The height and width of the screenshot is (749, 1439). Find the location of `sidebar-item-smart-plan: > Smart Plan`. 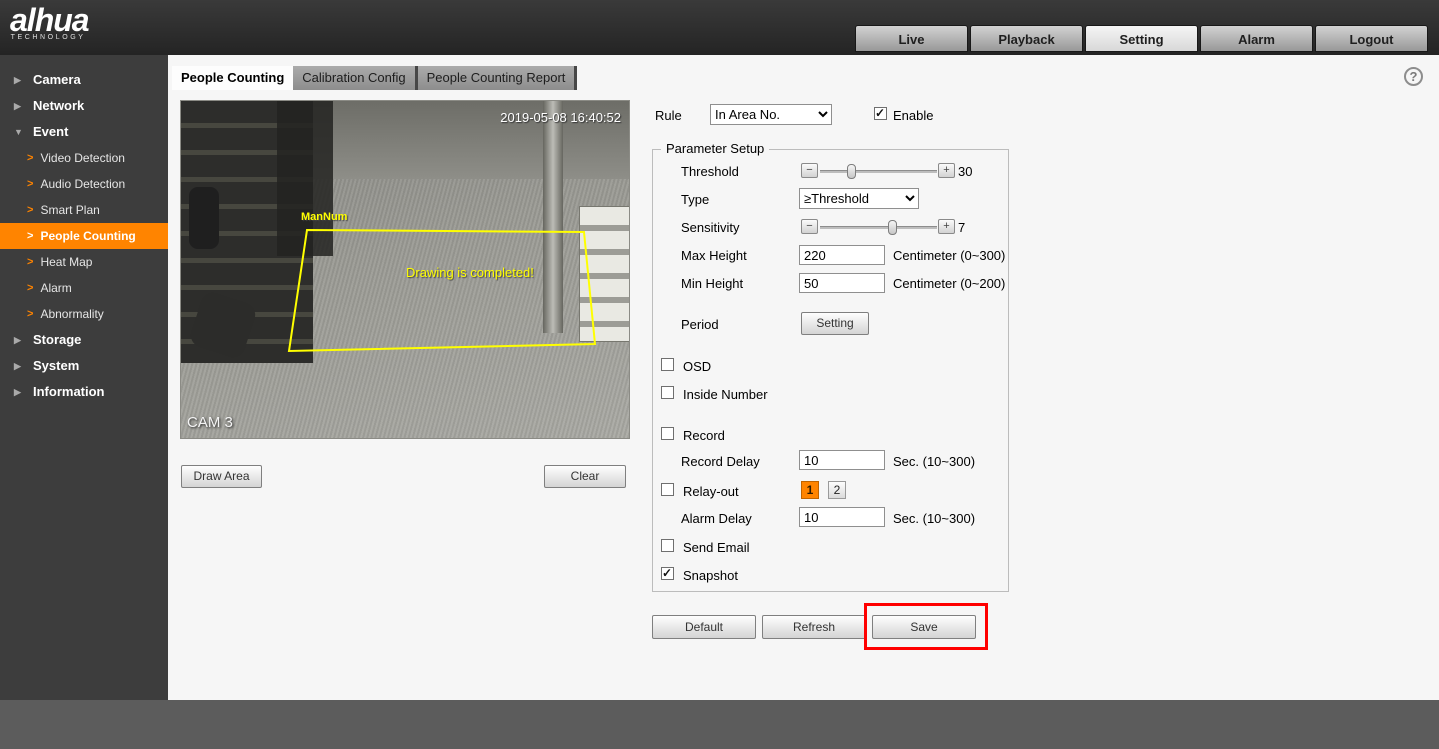

sidebar-item-smart-plan: > Smart Plan is located at coordinates (84, 210).